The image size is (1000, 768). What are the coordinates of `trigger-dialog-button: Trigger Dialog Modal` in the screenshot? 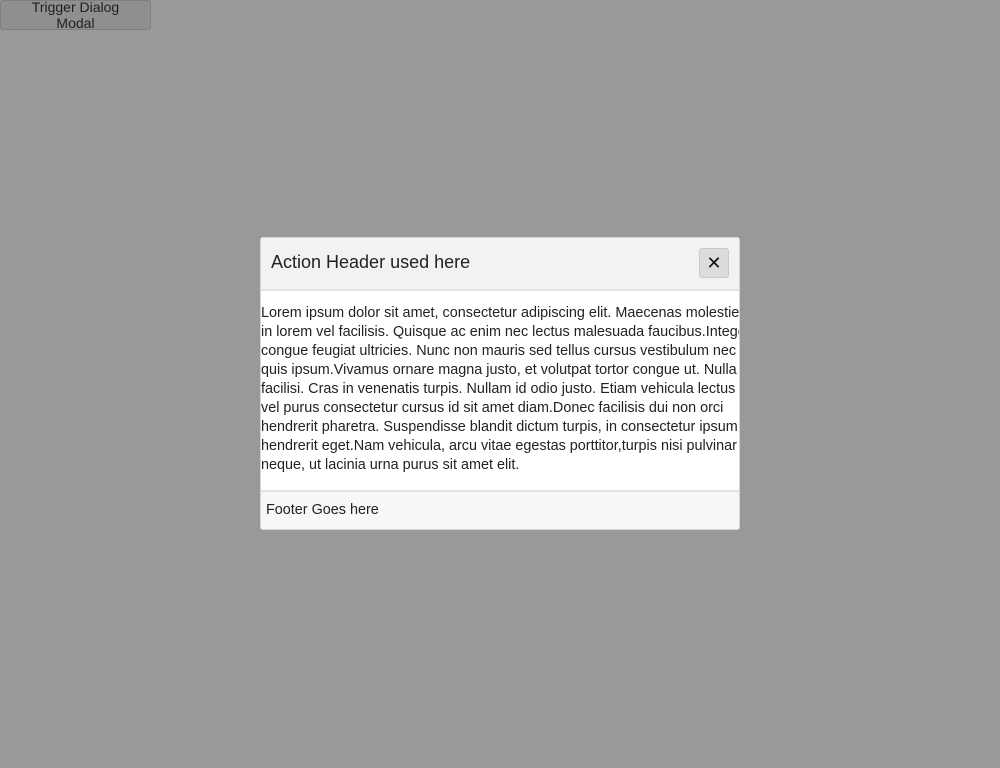 It's located at (75, 15).